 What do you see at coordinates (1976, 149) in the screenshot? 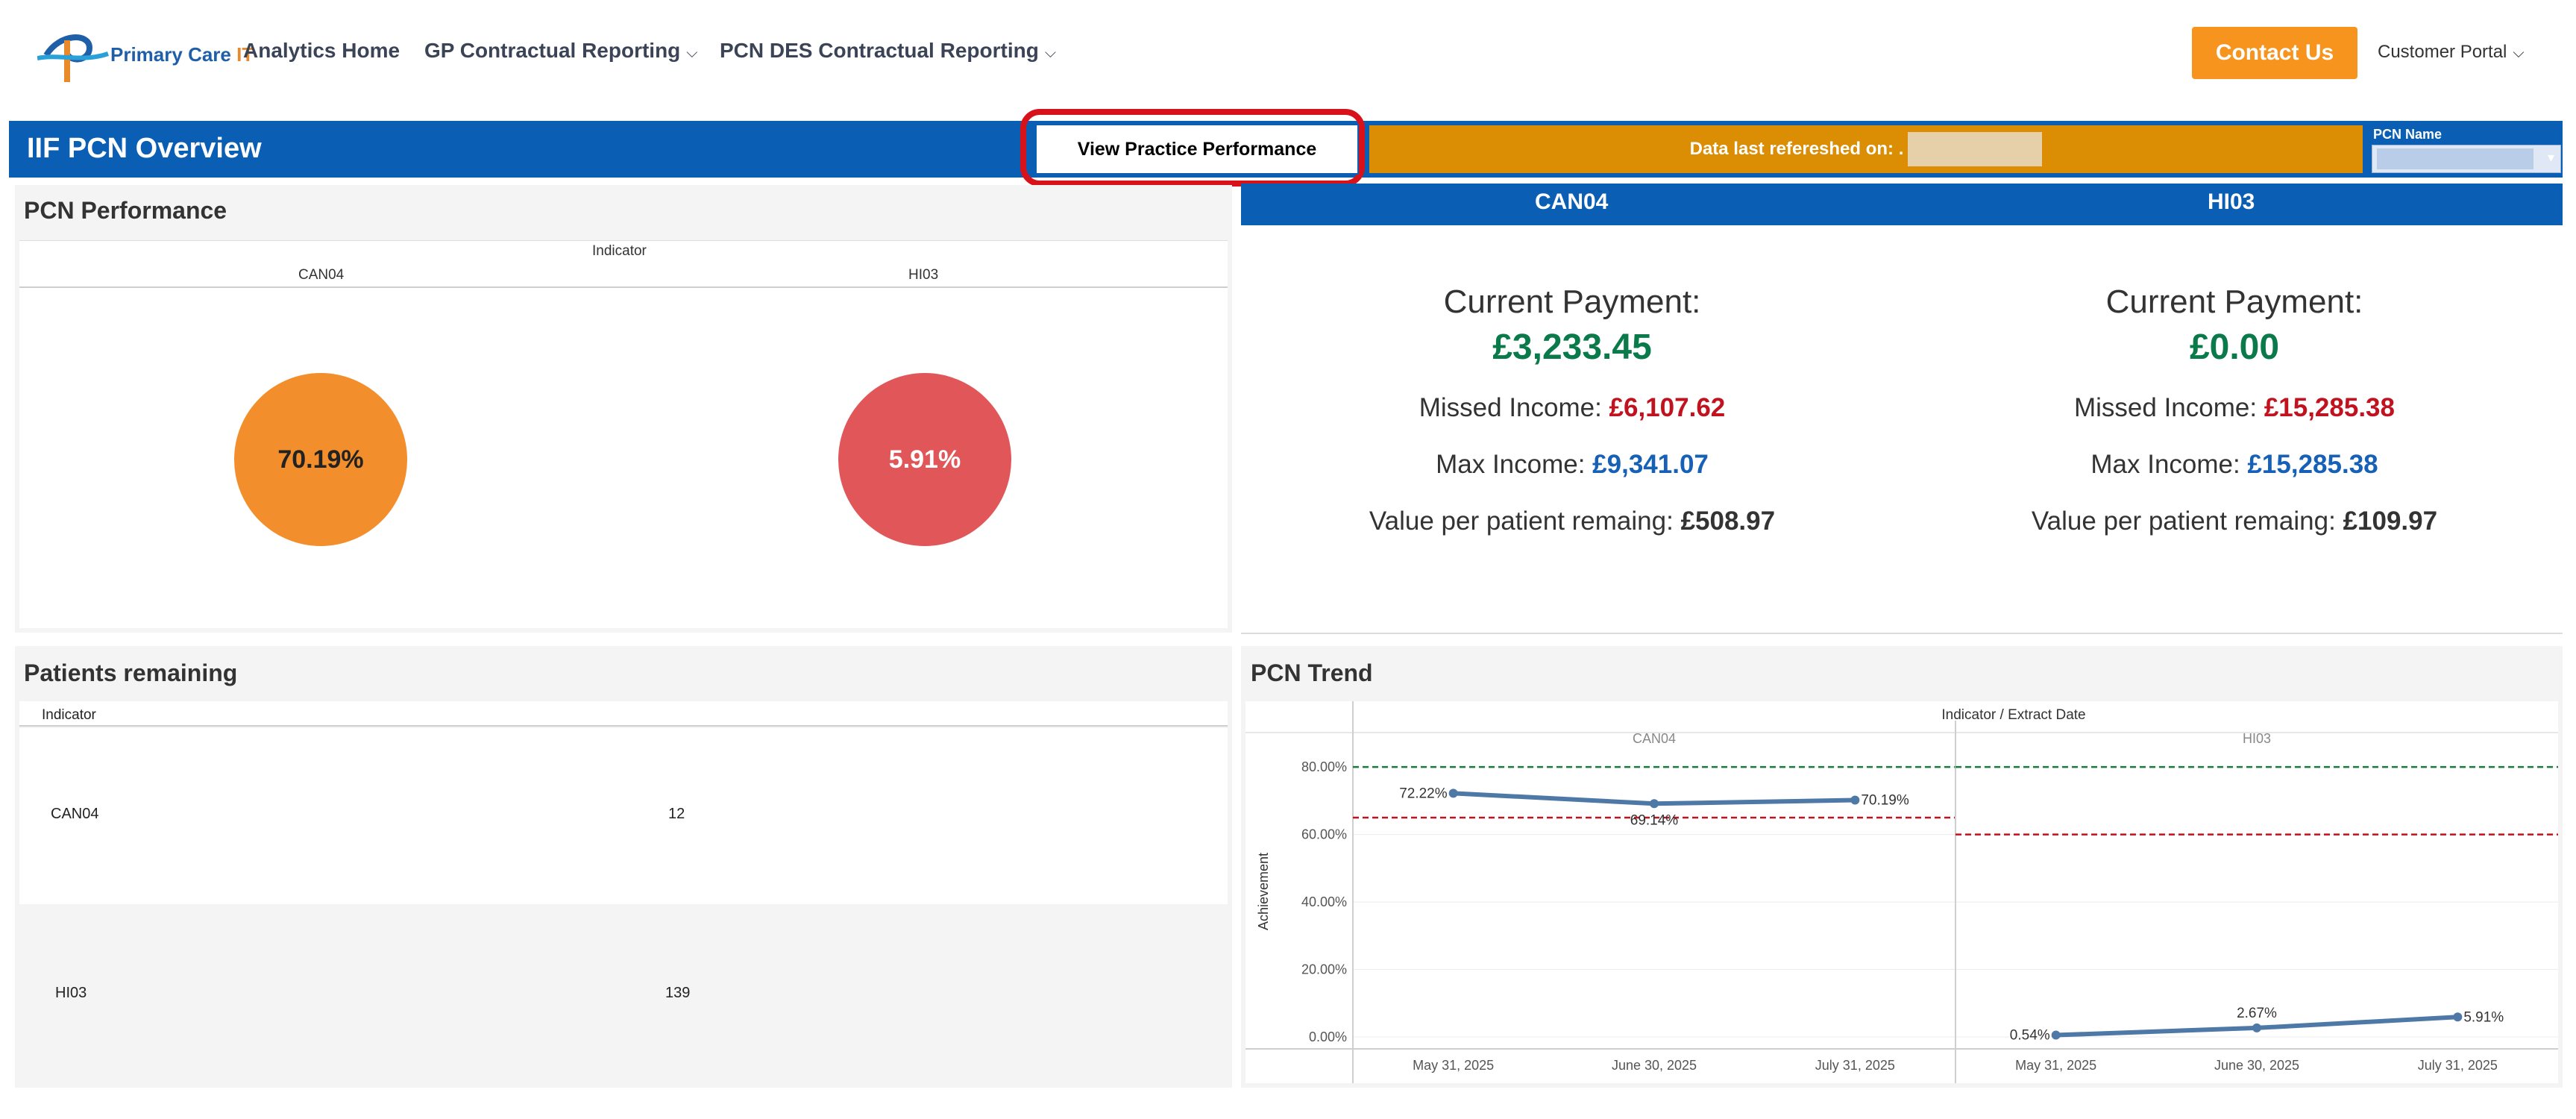
I see `redacted-date` at bounding box center [1976, 149].